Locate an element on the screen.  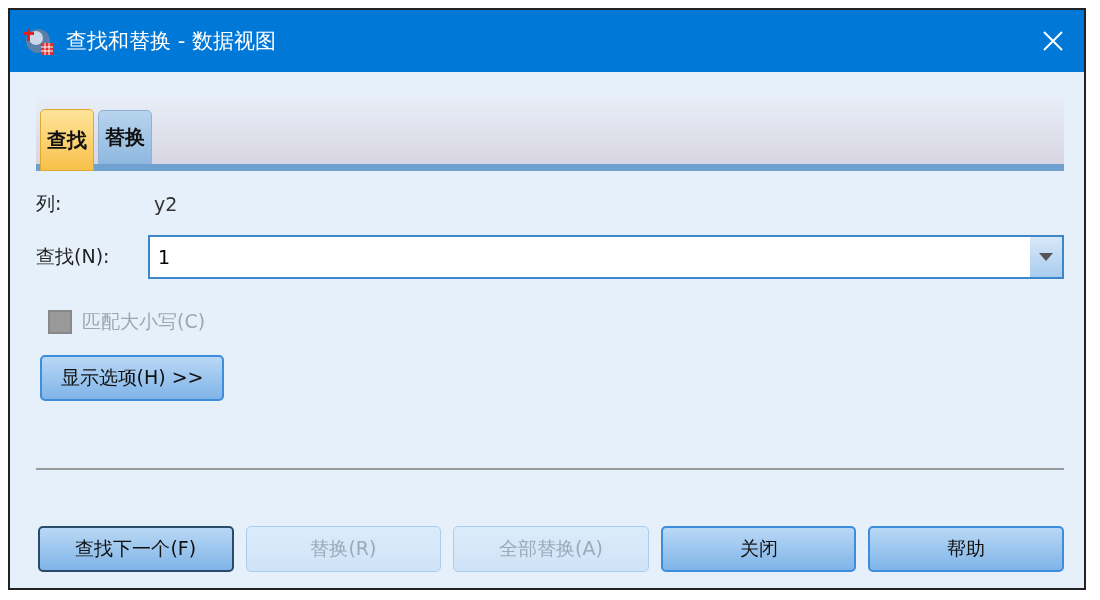
find-label: 查找(N): is located at coordinates (73, 256).